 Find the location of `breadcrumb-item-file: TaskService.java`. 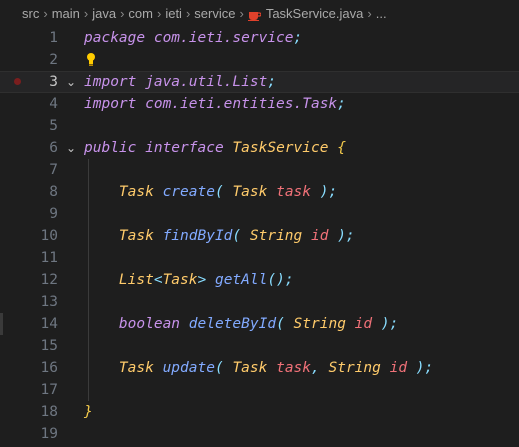

breadcrumb-item-file: TaskService.java is located at coordinates (315, 13).